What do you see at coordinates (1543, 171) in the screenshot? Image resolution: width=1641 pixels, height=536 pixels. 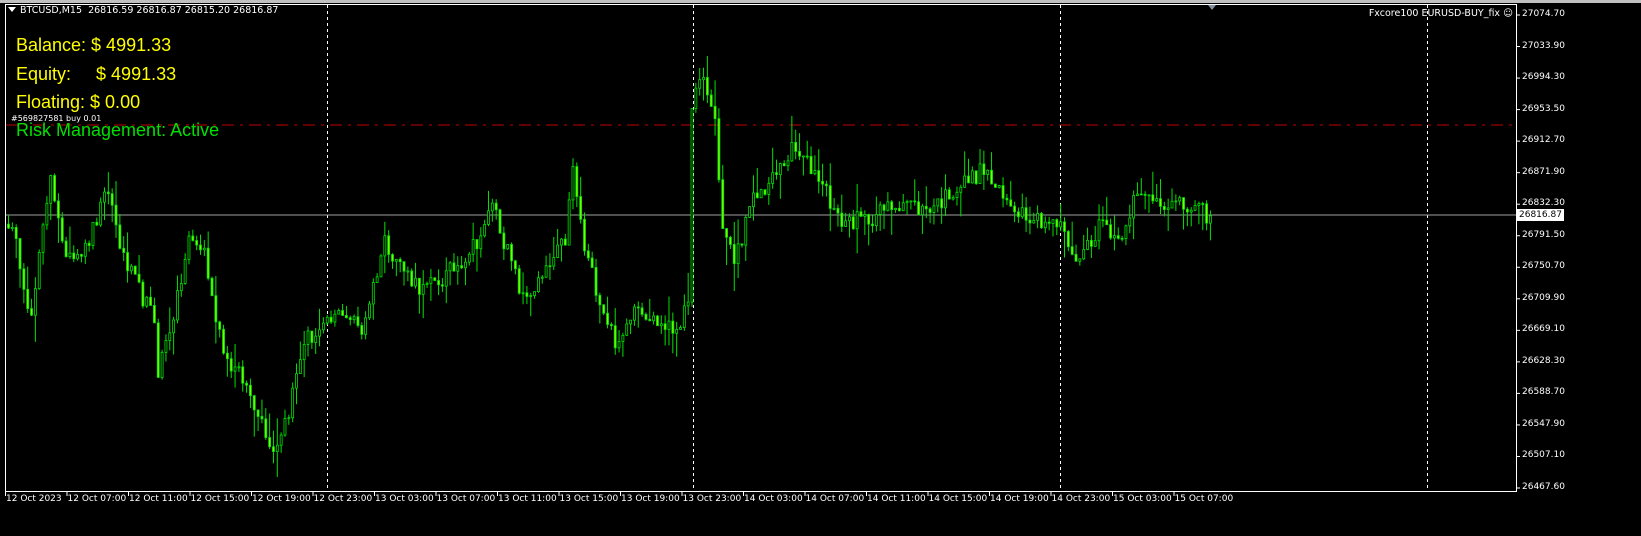 I see `price-tick-label: 26871.90` at bounding box center [1543, 171].